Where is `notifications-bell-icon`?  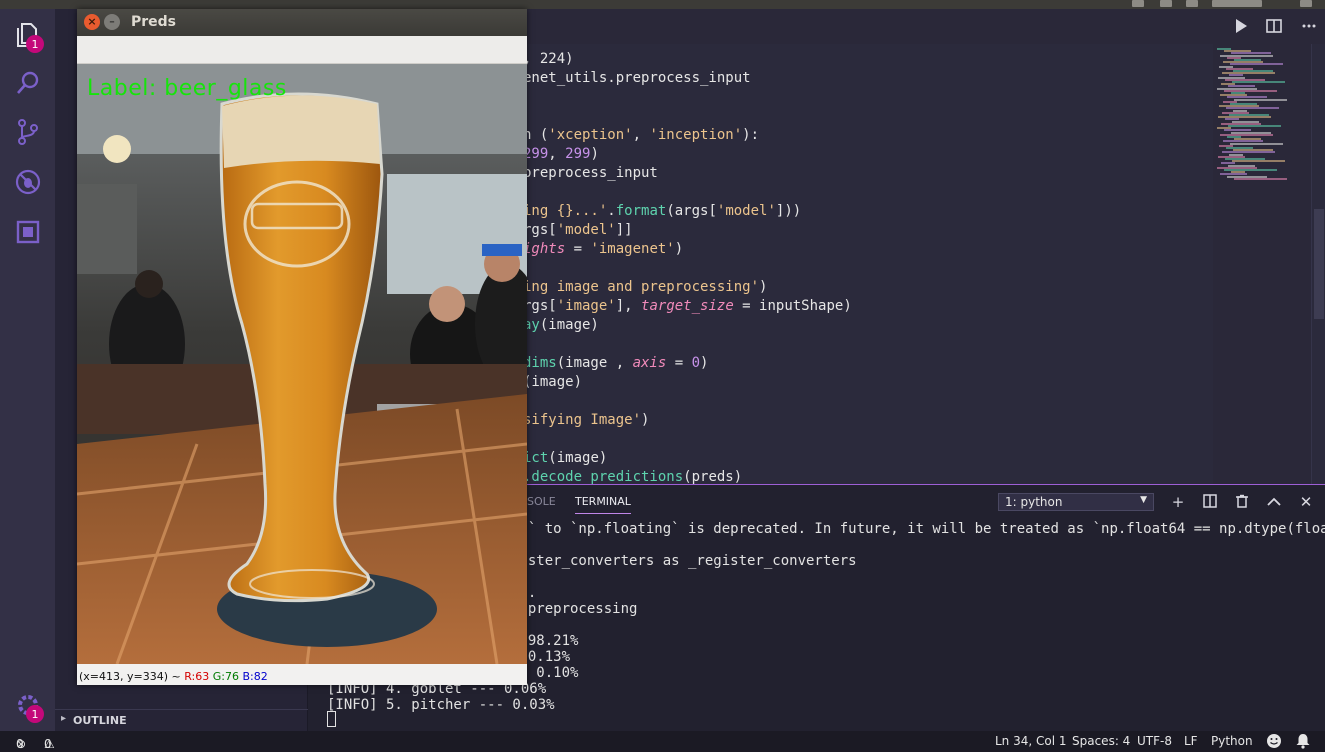
notifications-bell-icon is located at coordinates (1303, 742).